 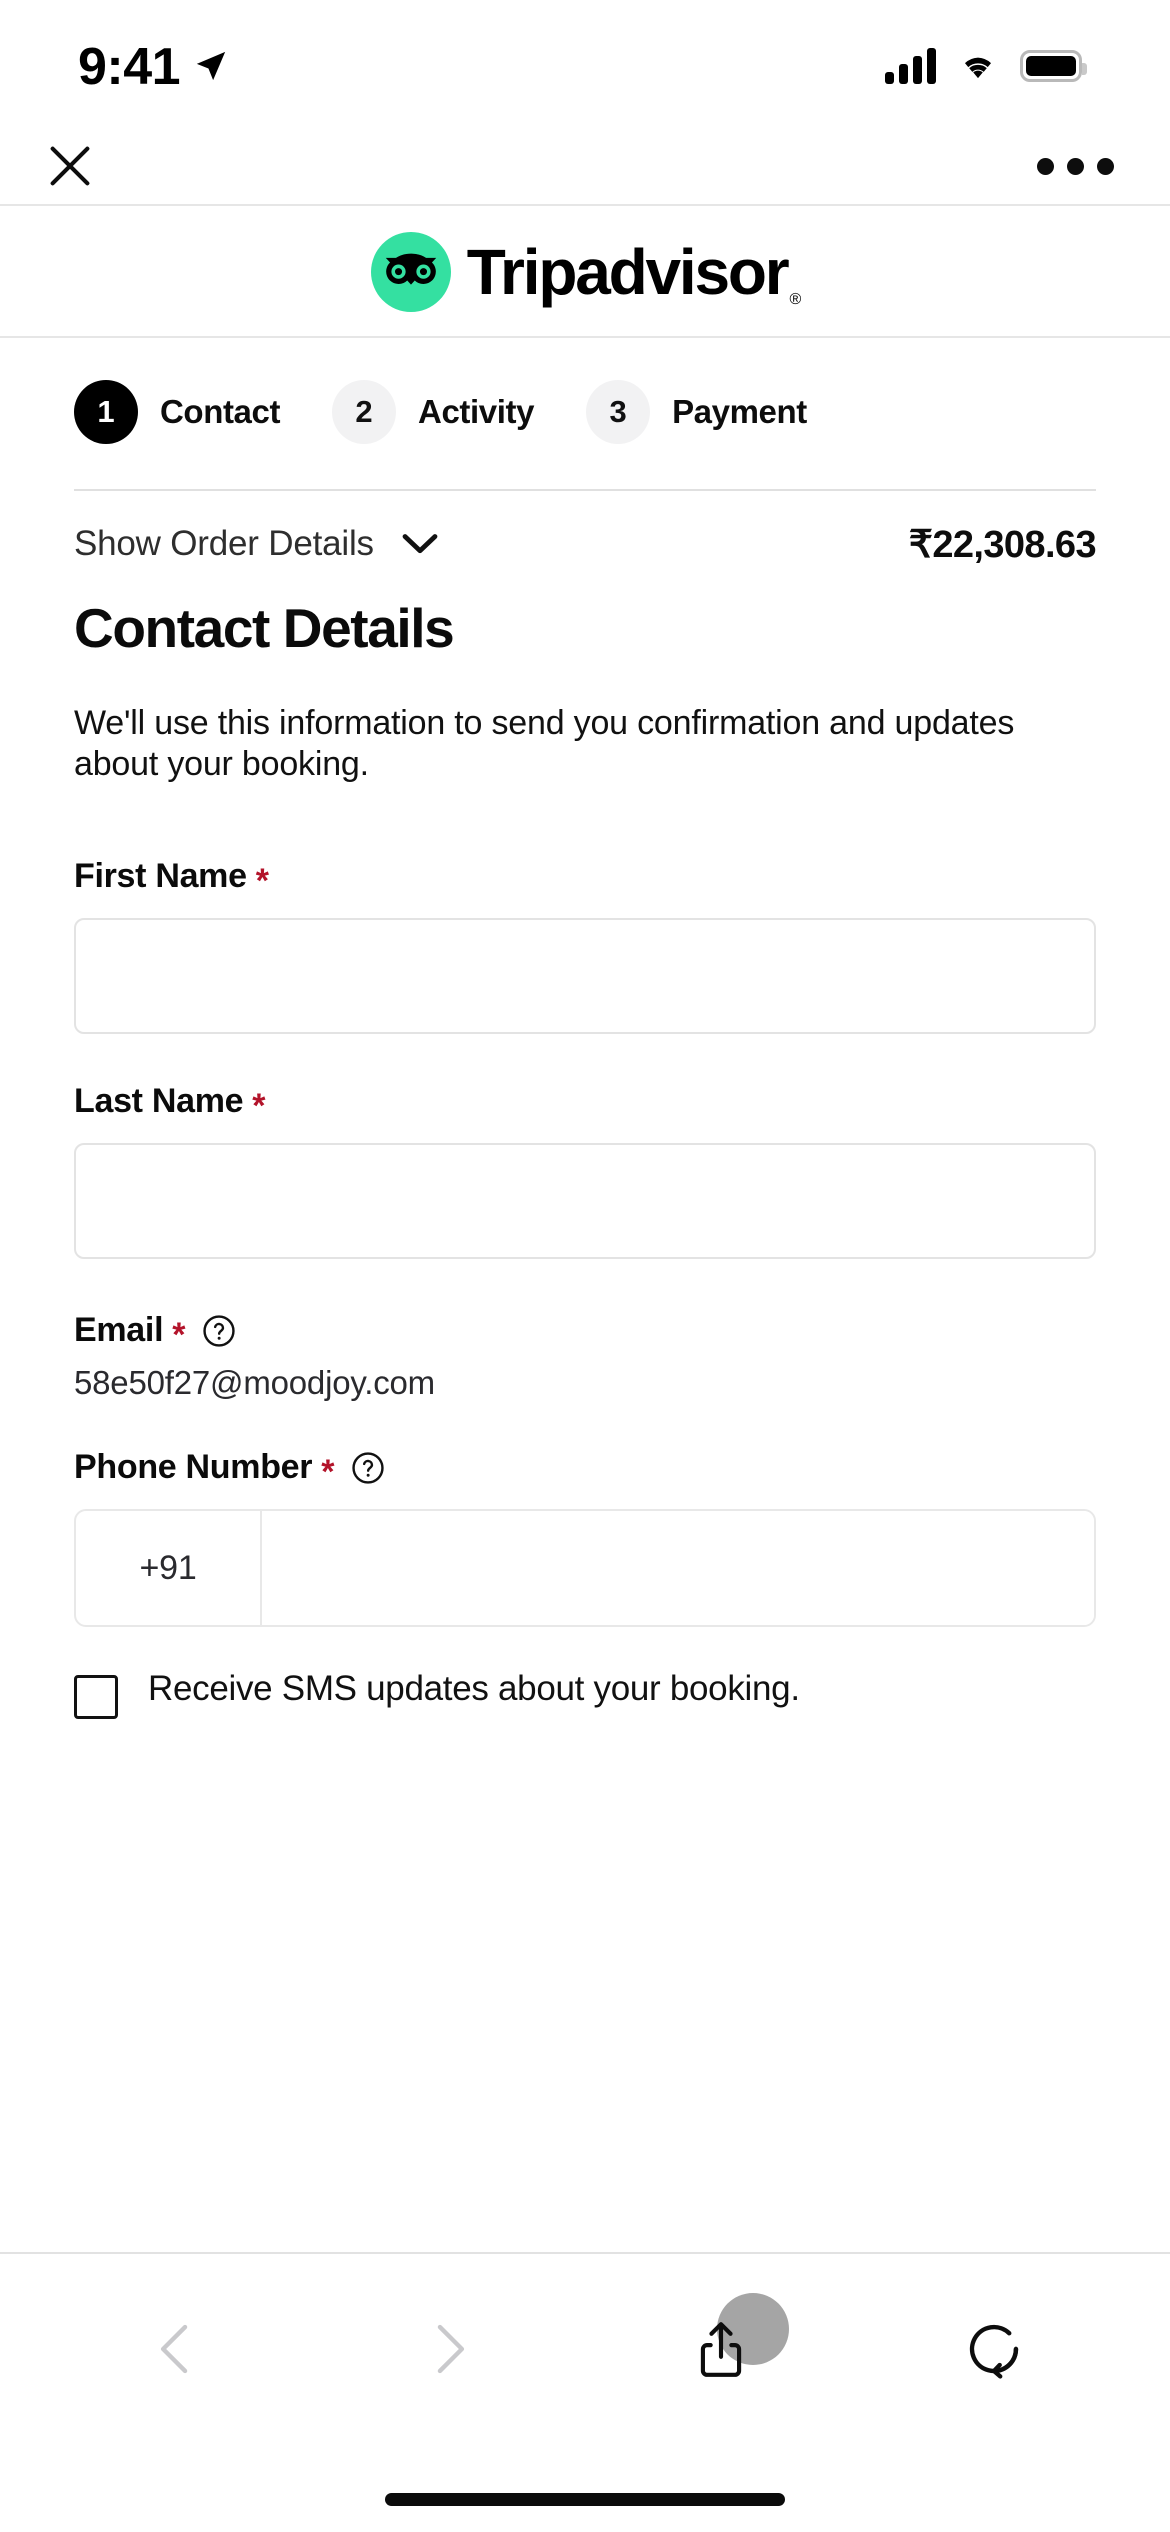 What do you see at coordinates (179, 1334) in the screenshot?
I see `email-required-mark: *` at bounding box center [179, 1334].